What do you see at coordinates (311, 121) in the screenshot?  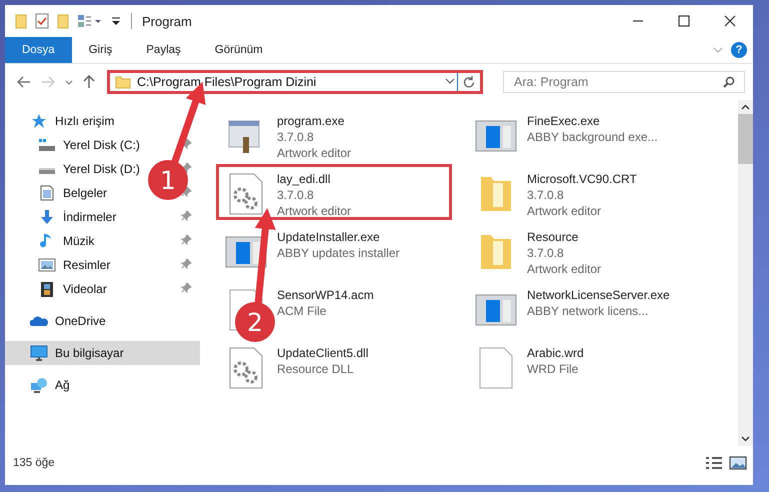 I see `file-name: program.exe` at bounding box center [311, 121].